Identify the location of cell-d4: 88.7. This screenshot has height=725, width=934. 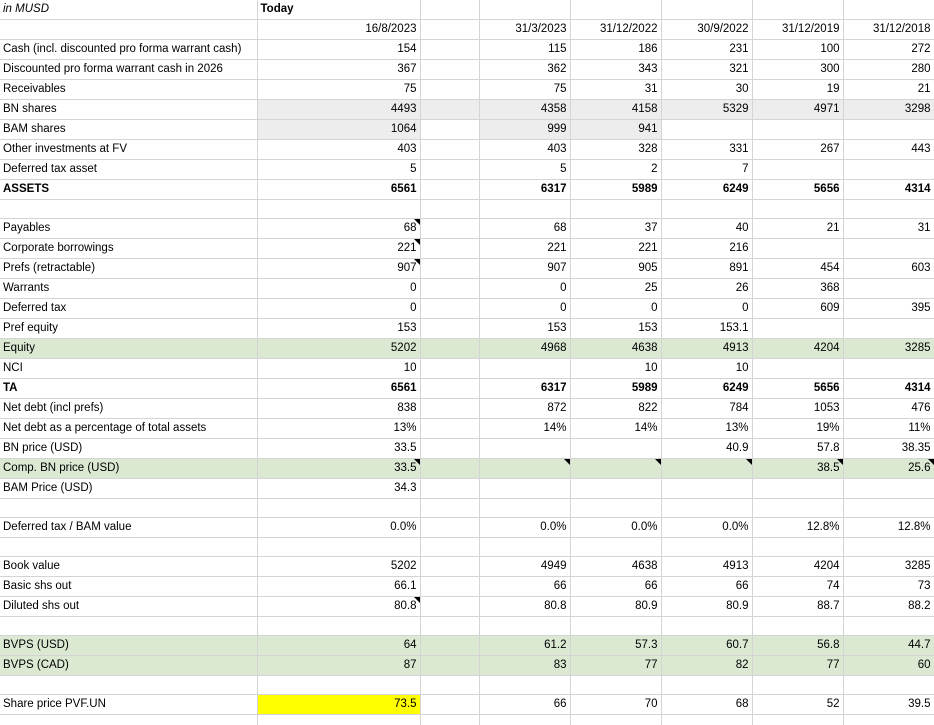
(798, 606).